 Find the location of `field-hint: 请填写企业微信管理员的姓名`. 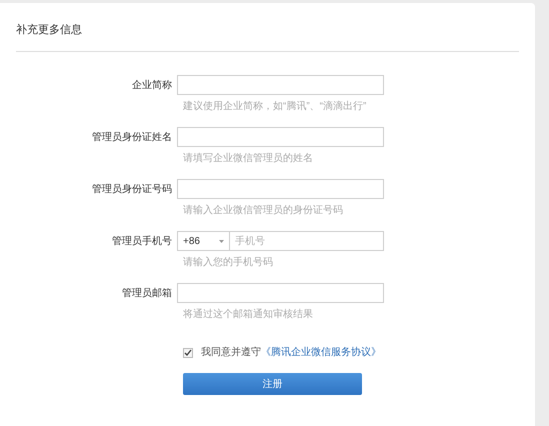

field-hint: 请填写企业微信管理员的姓名 is located at coordinates (248, 158).